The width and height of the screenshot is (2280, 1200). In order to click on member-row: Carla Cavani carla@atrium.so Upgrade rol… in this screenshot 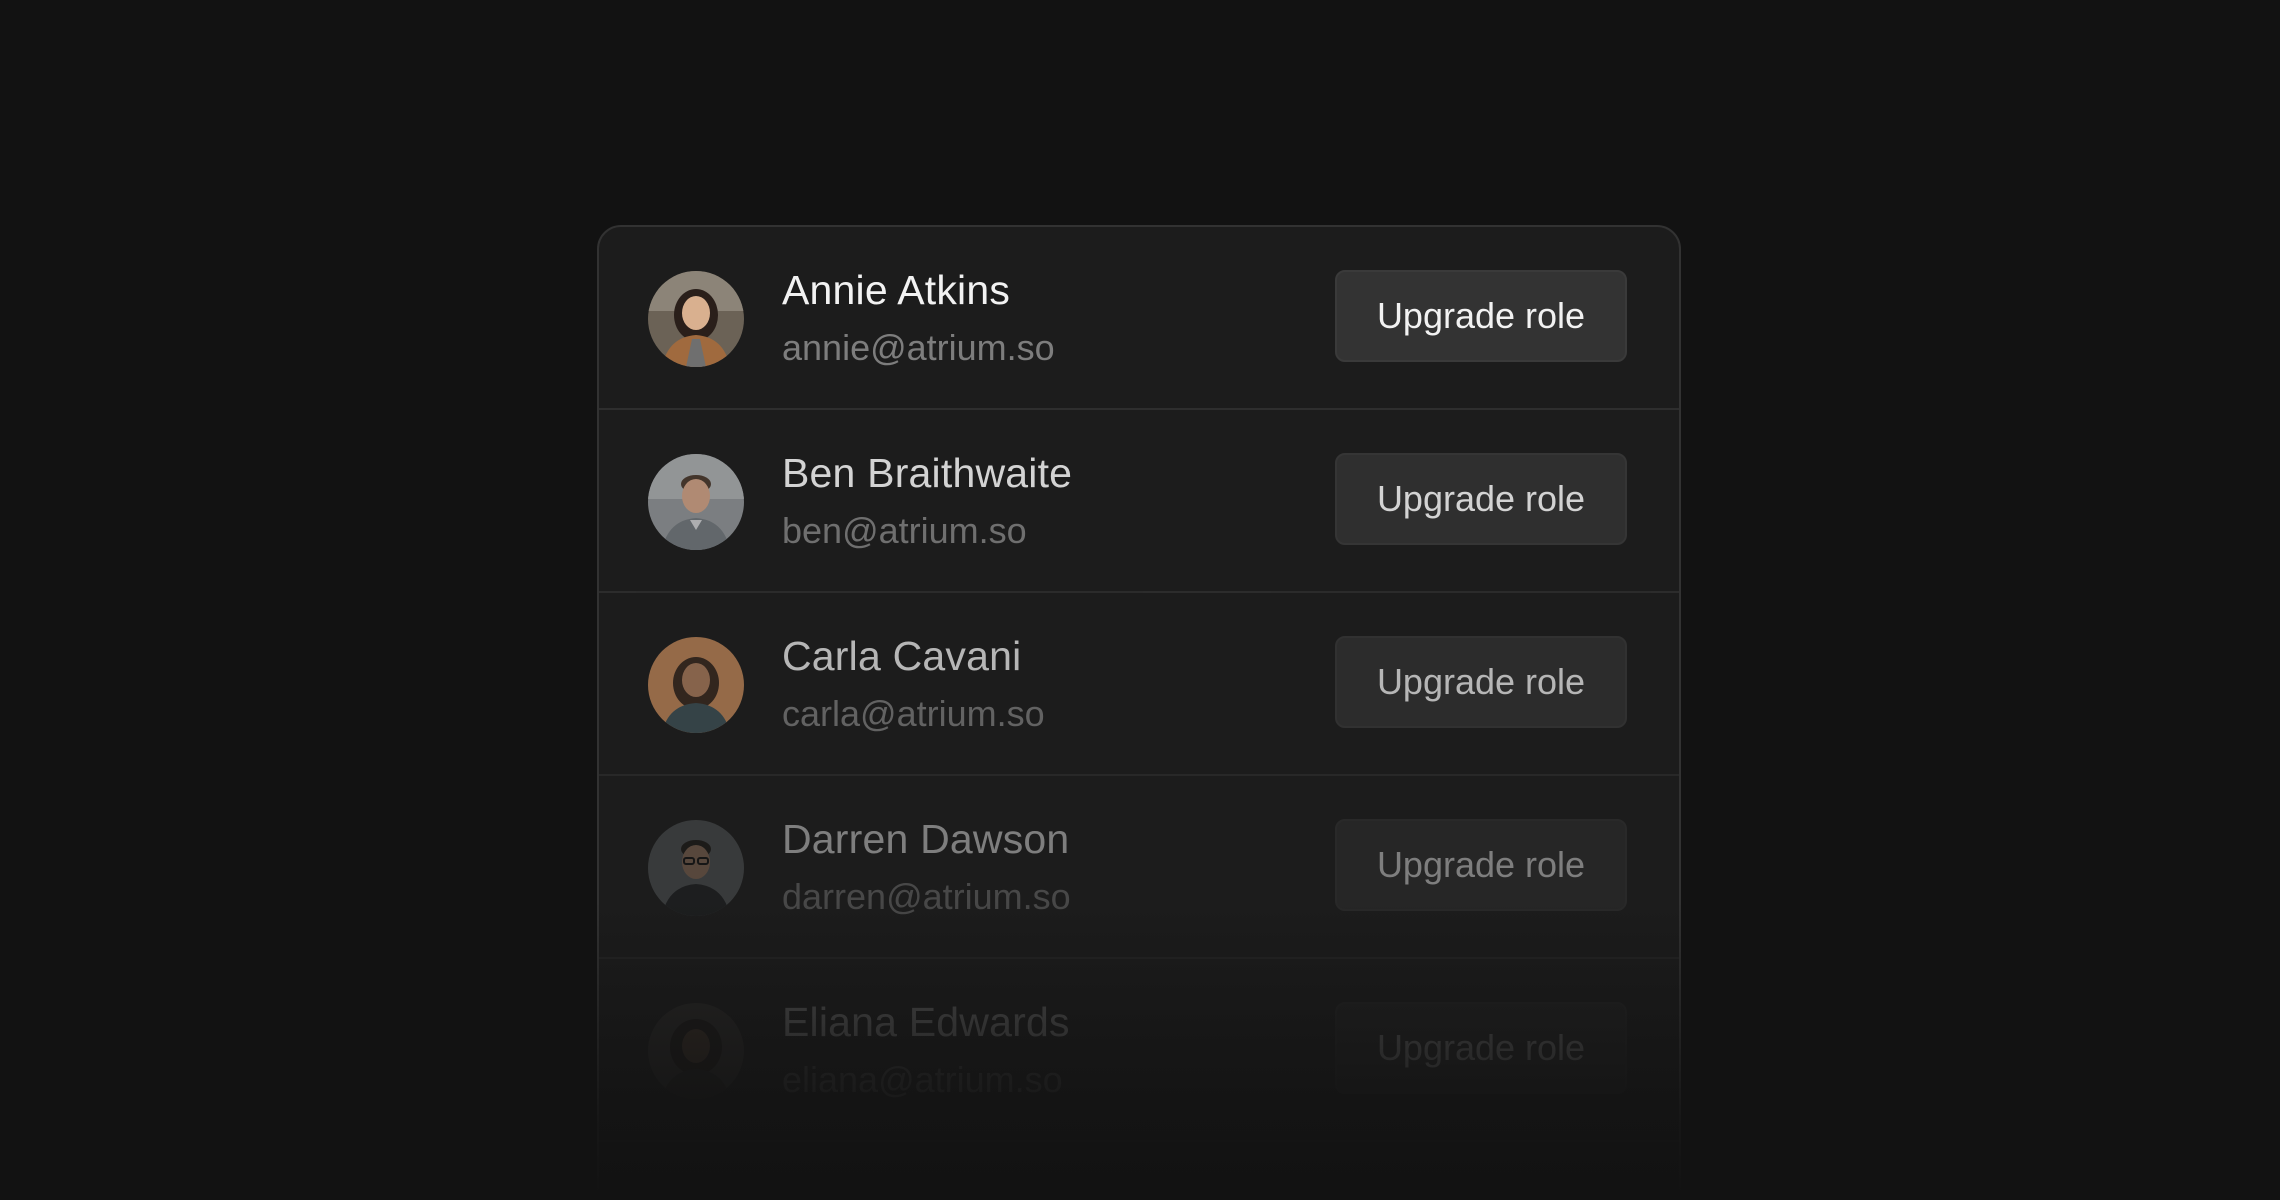, I will do `click(1139, 684)`.